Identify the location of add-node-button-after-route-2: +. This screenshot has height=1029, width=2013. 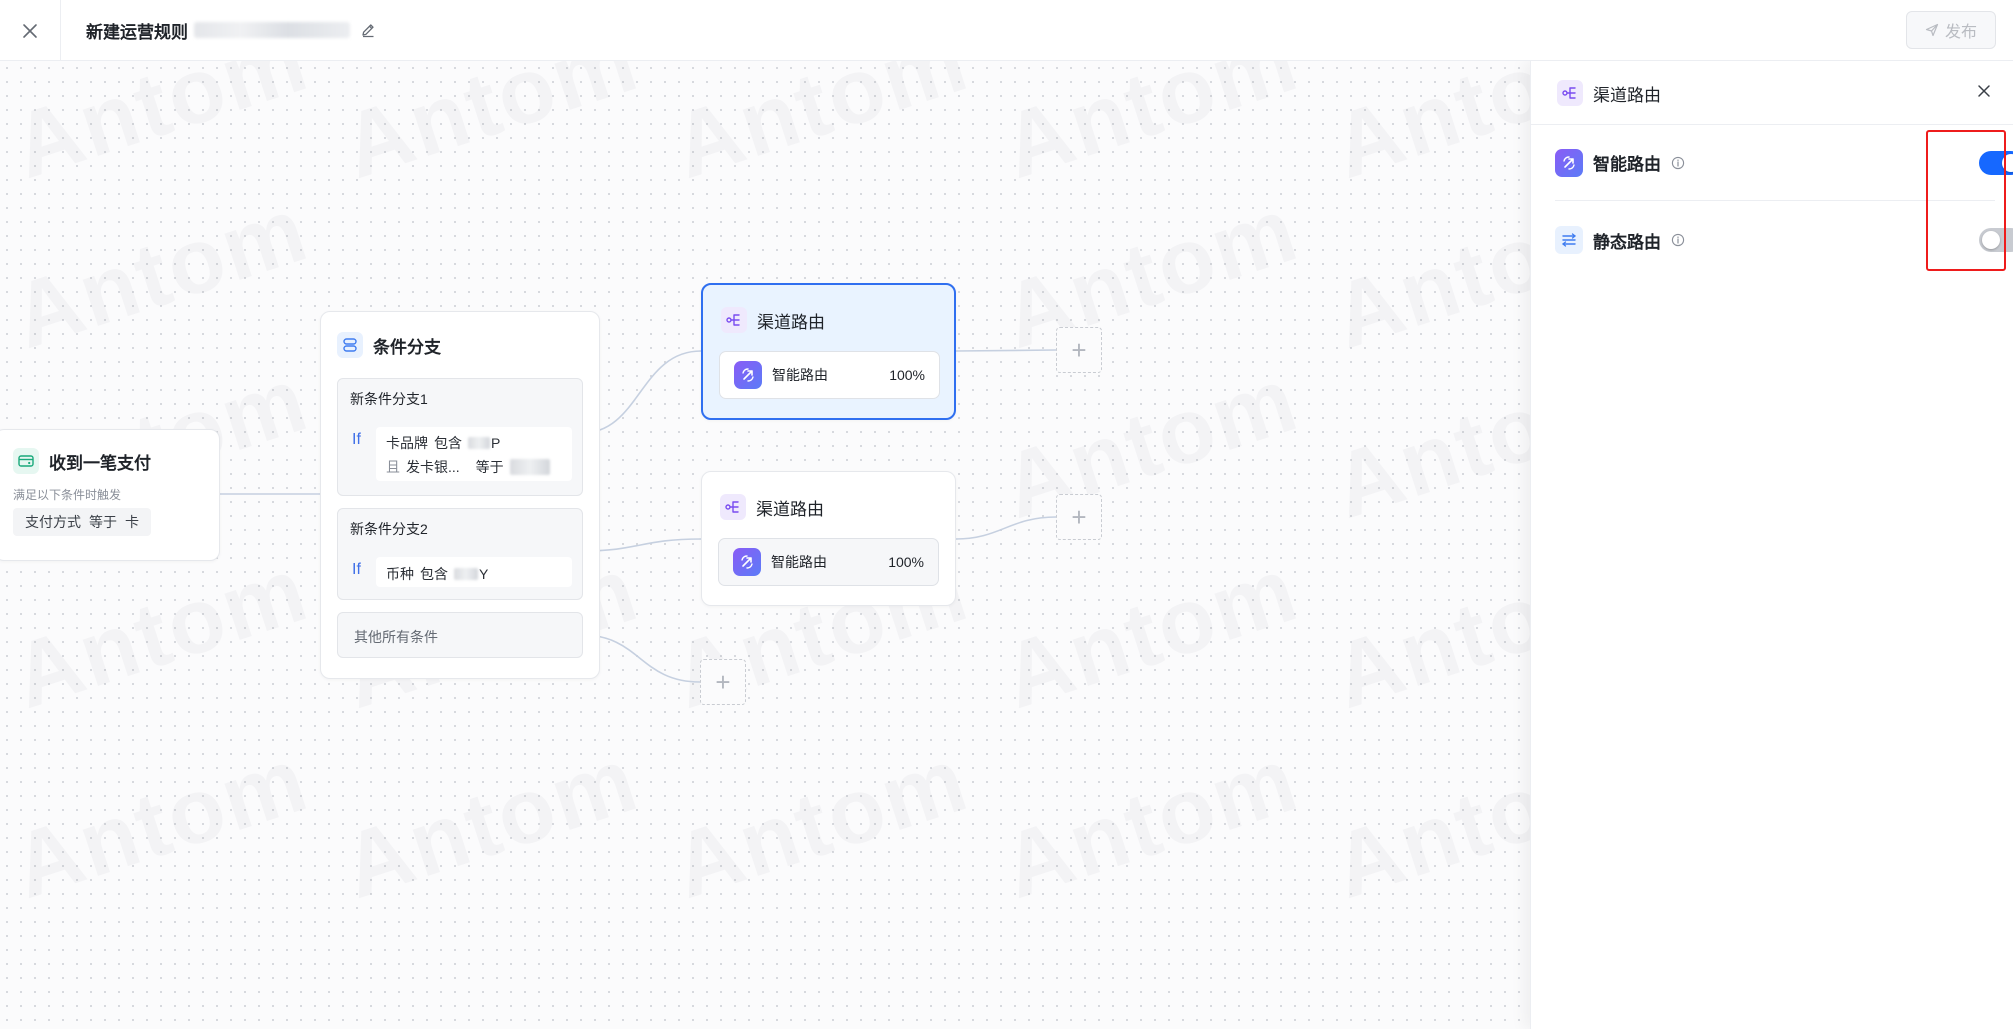
(1079, 517).